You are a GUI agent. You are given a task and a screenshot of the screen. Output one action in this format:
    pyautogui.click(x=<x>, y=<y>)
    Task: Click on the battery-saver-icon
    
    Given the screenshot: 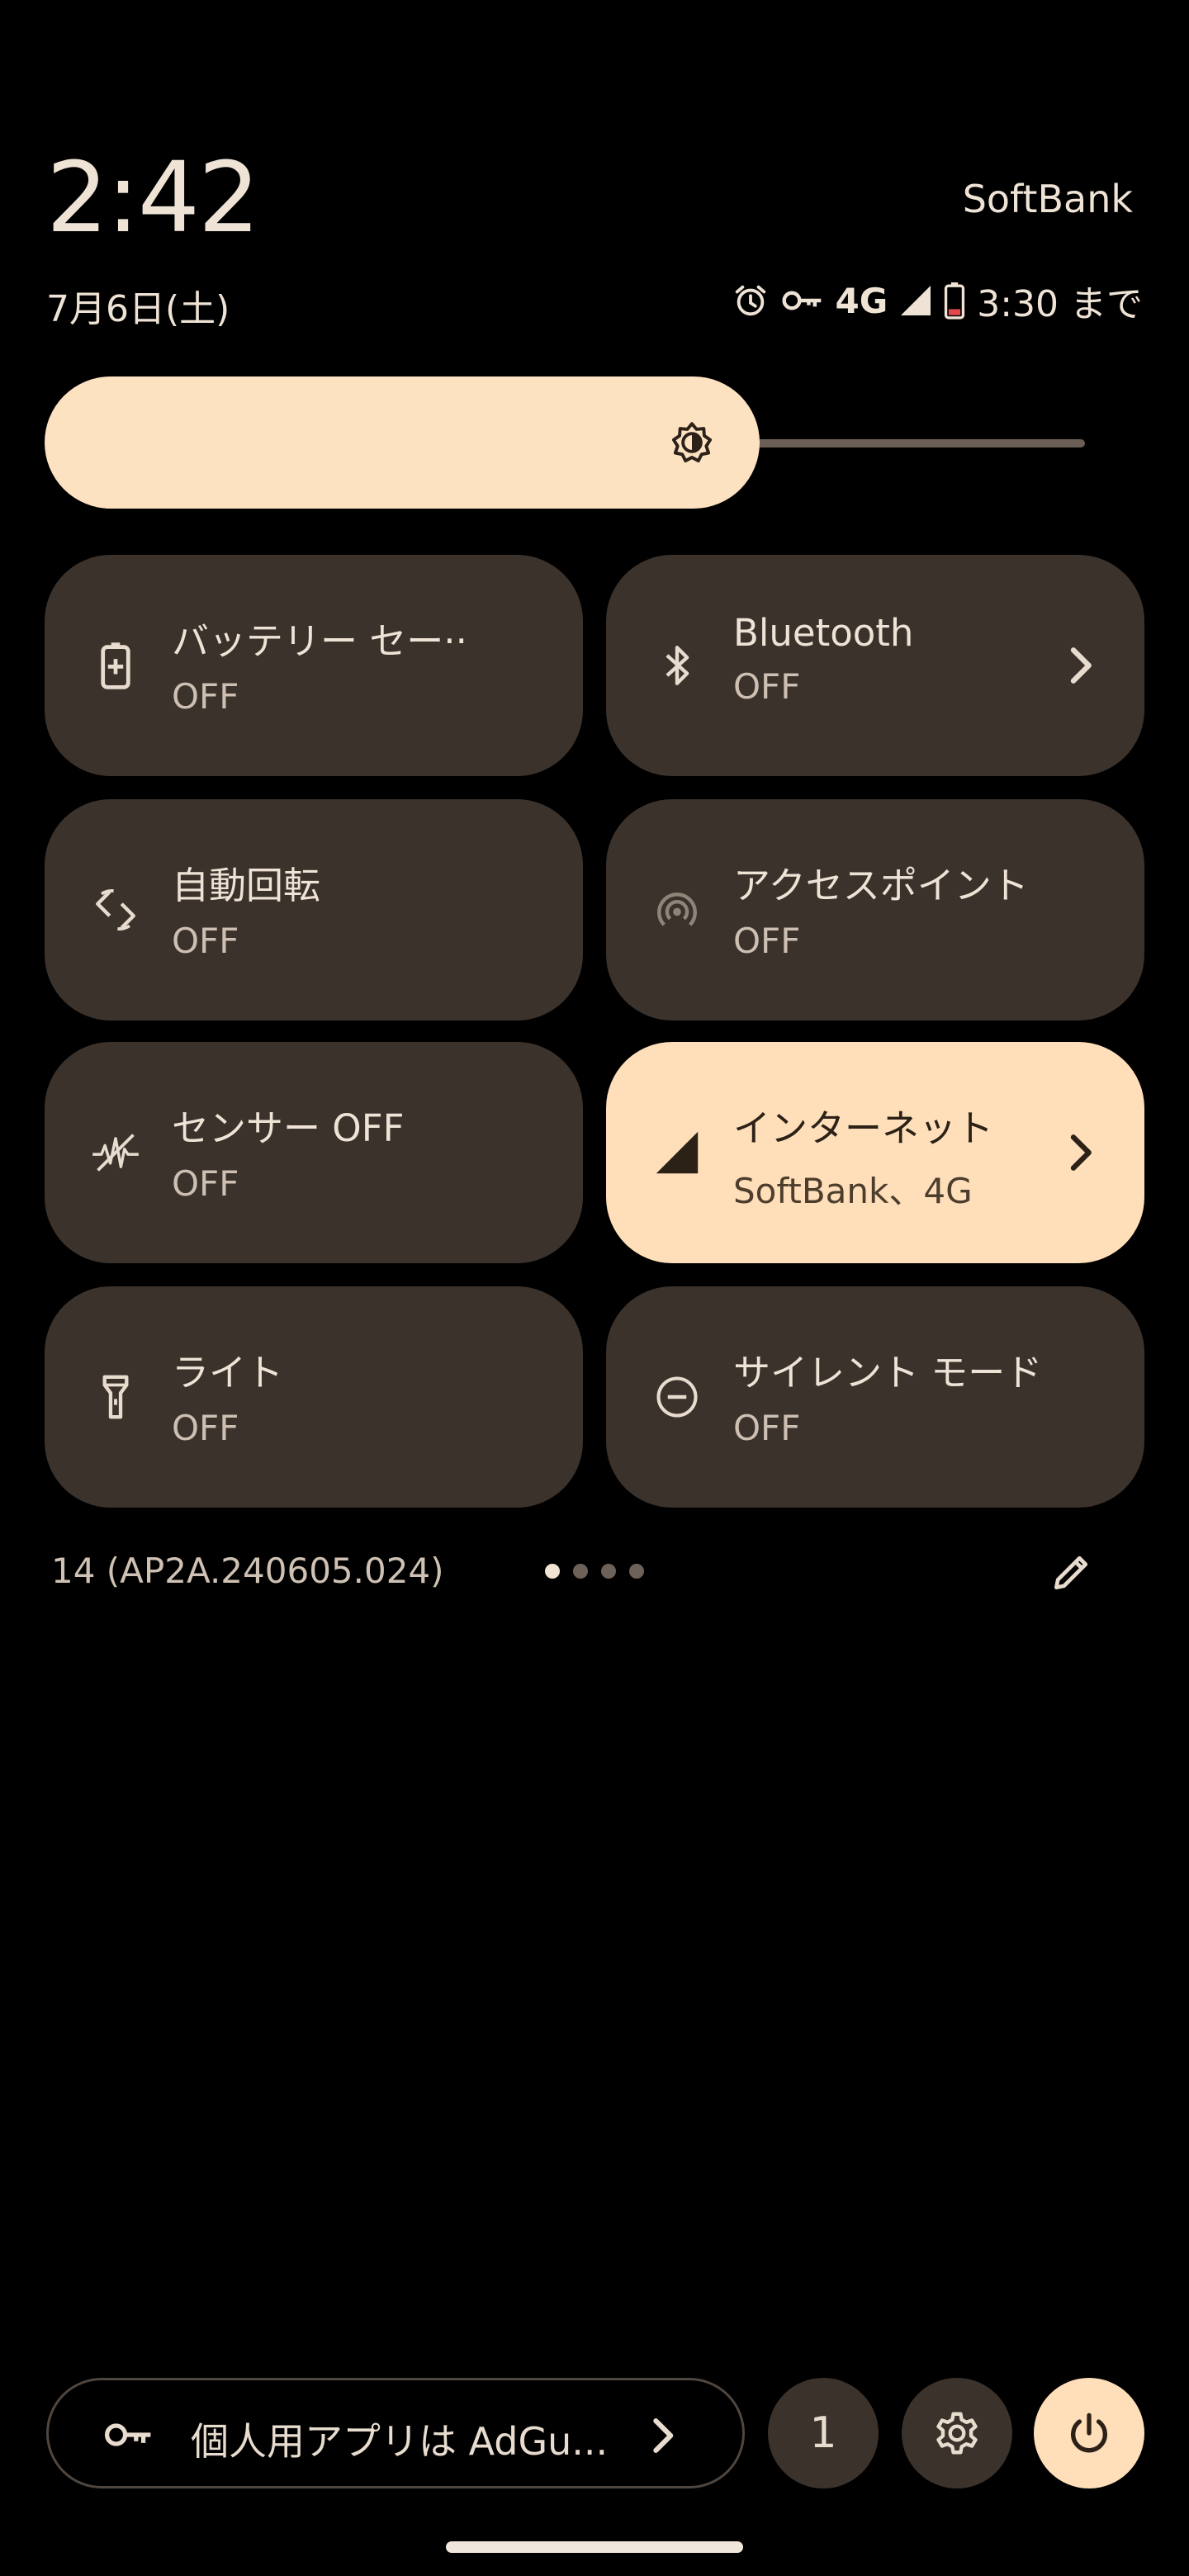 What is the action you would take?
    pyautogui.click(x=115, y=665)
    